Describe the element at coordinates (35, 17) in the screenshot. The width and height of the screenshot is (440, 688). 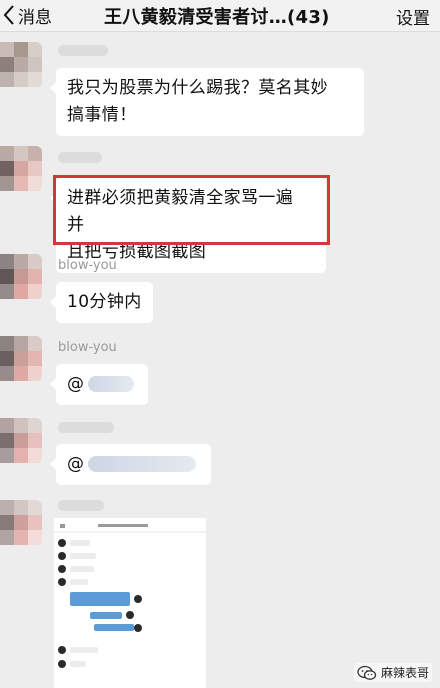
I see `back-label: 消息` at that location.